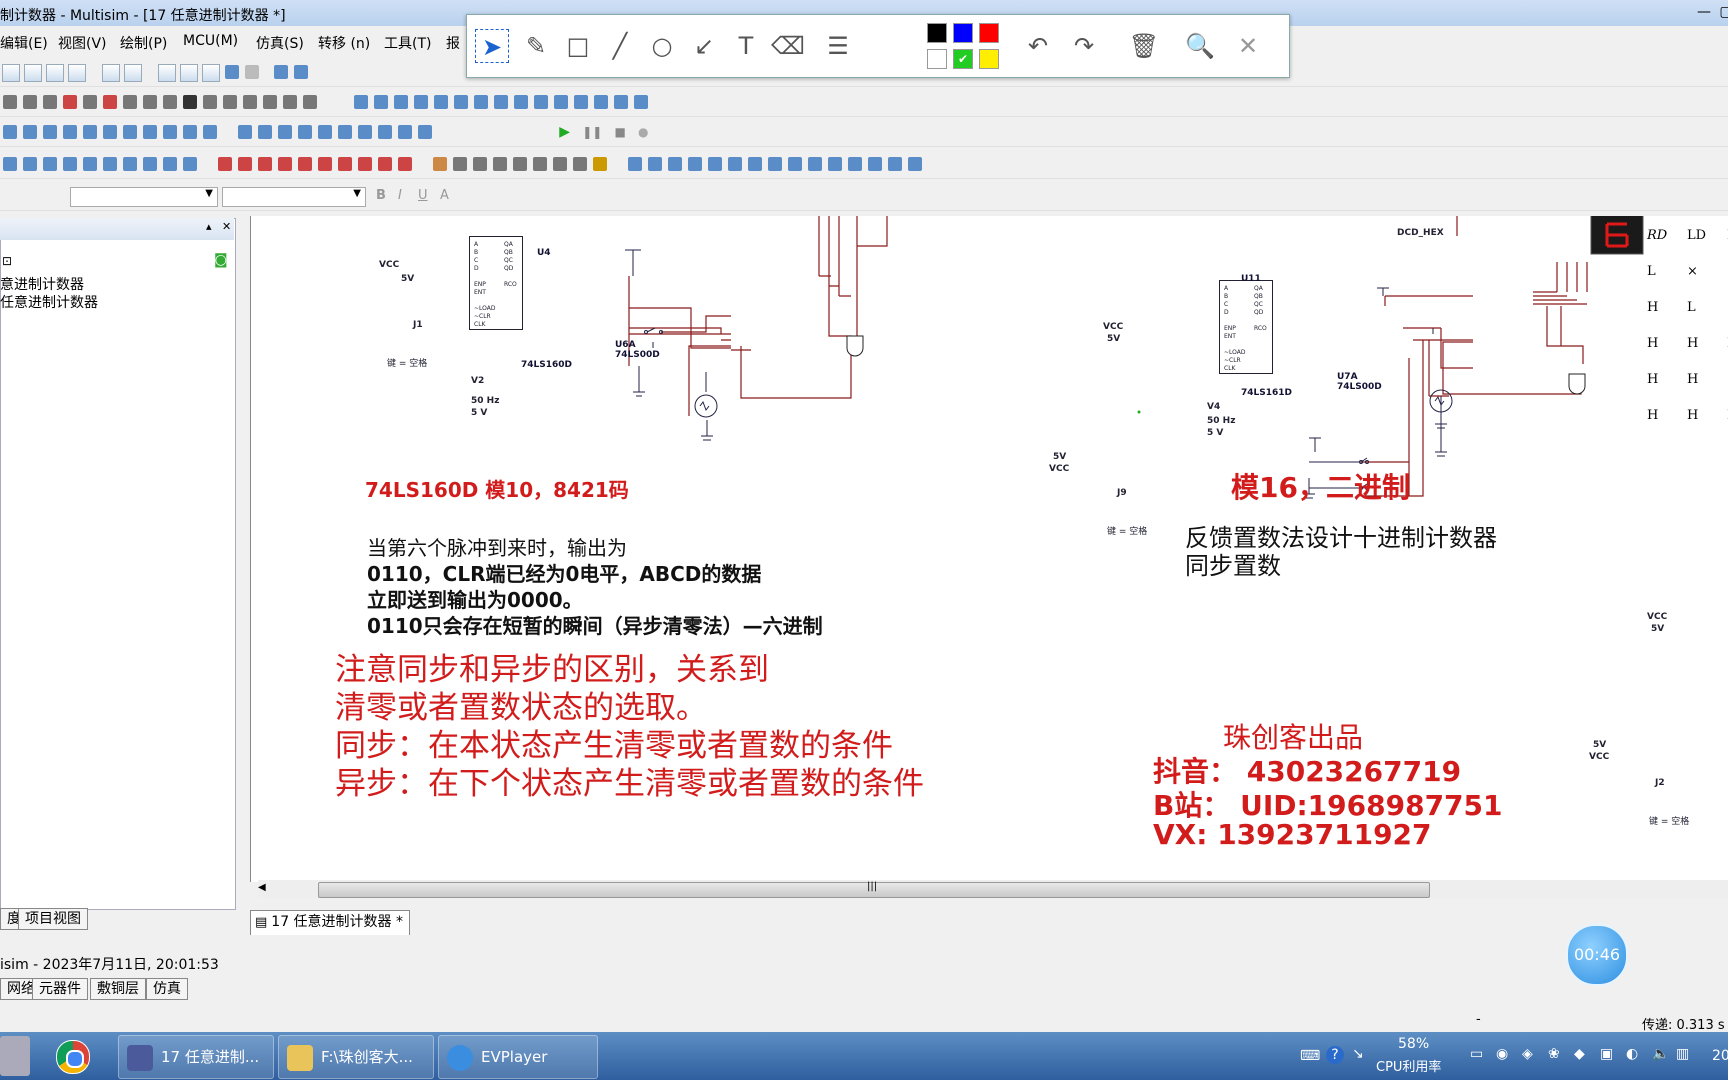 The height and width of the screenshot is (1080, 1728). What do you see at coordinates (230, 102) in the screenshot?
I see `power-icon` at bounding box center [230, 102].